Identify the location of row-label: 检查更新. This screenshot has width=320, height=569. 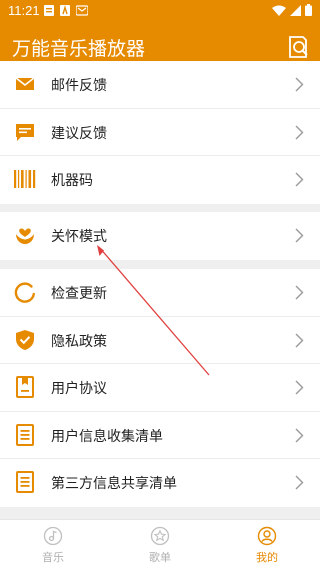
(79, 294).